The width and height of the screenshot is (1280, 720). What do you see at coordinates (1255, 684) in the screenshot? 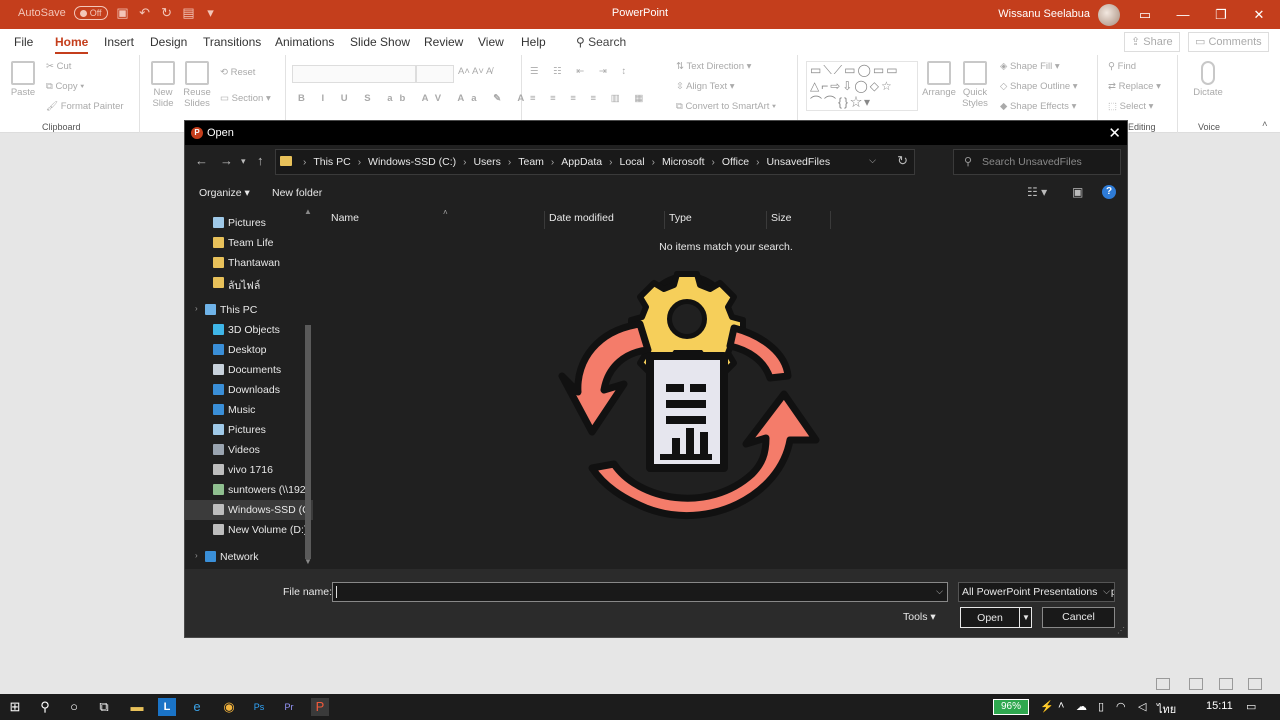
I see `slideshow-view-icon` at bounding box center [1255, 684].